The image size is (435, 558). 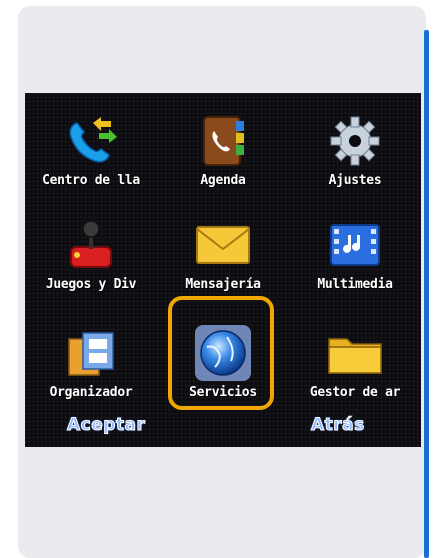 I want to click on menu-item-label: Multimedia, so click(x=355, y=284).